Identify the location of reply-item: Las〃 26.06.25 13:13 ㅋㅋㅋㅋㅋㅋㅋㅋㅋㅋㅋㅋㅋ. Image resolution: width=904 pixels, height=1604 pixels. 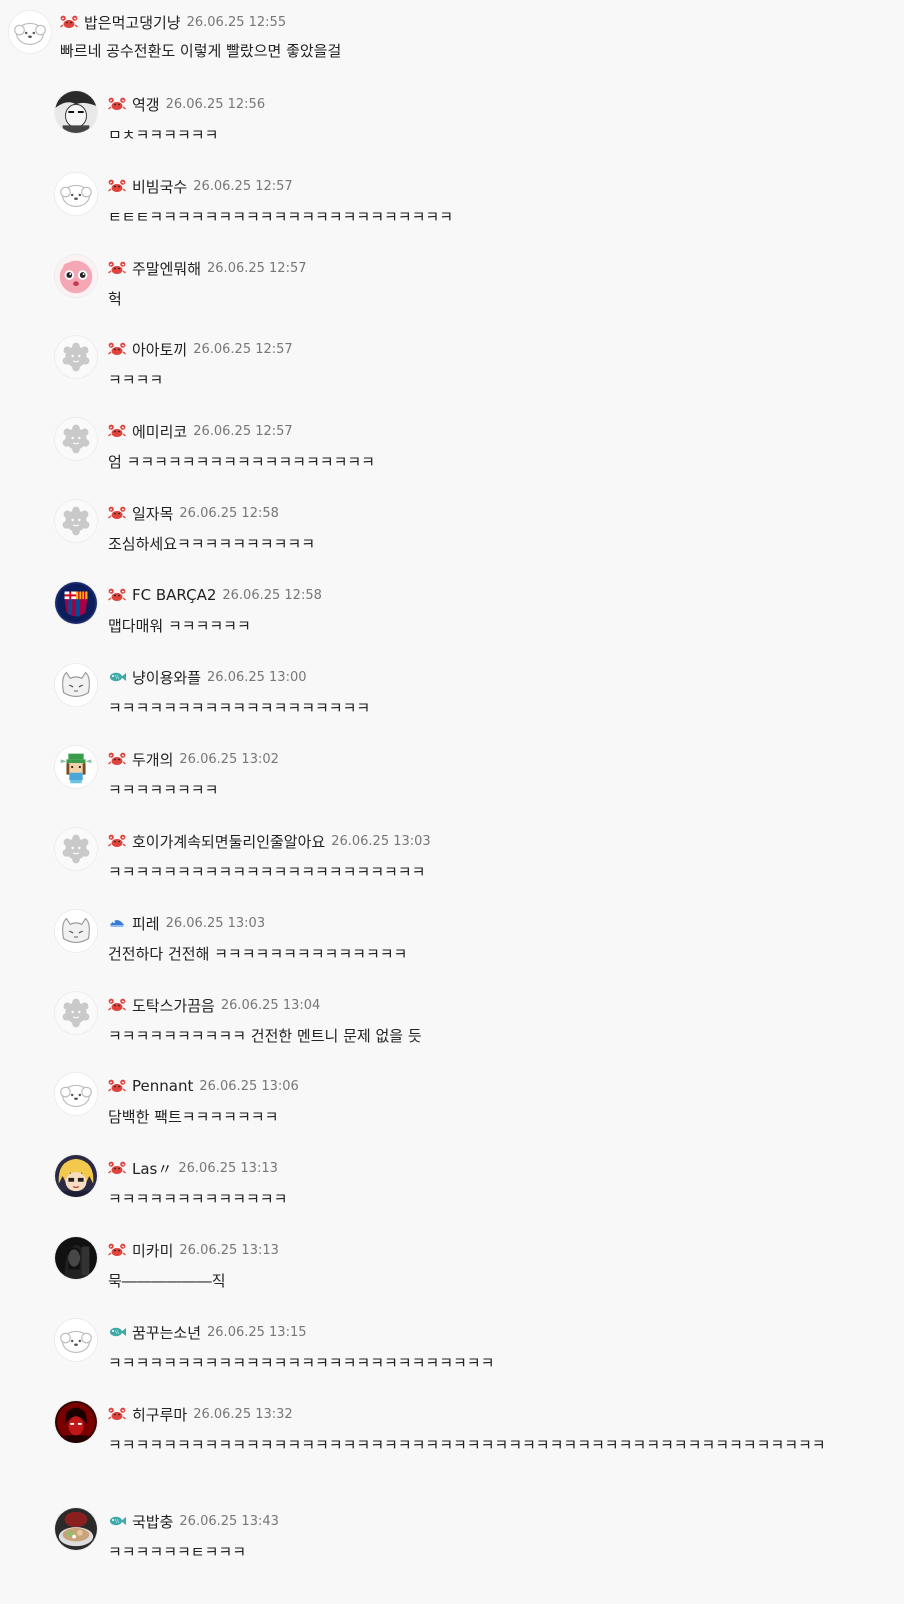
(452, 1192).